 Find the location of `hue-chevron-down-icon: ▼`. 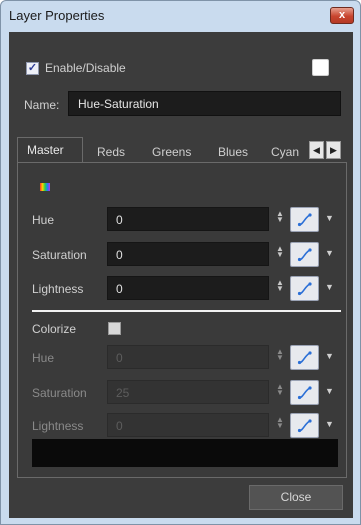

hue-chevron-down-icon: ▼ is located at coordinates (330, 218).